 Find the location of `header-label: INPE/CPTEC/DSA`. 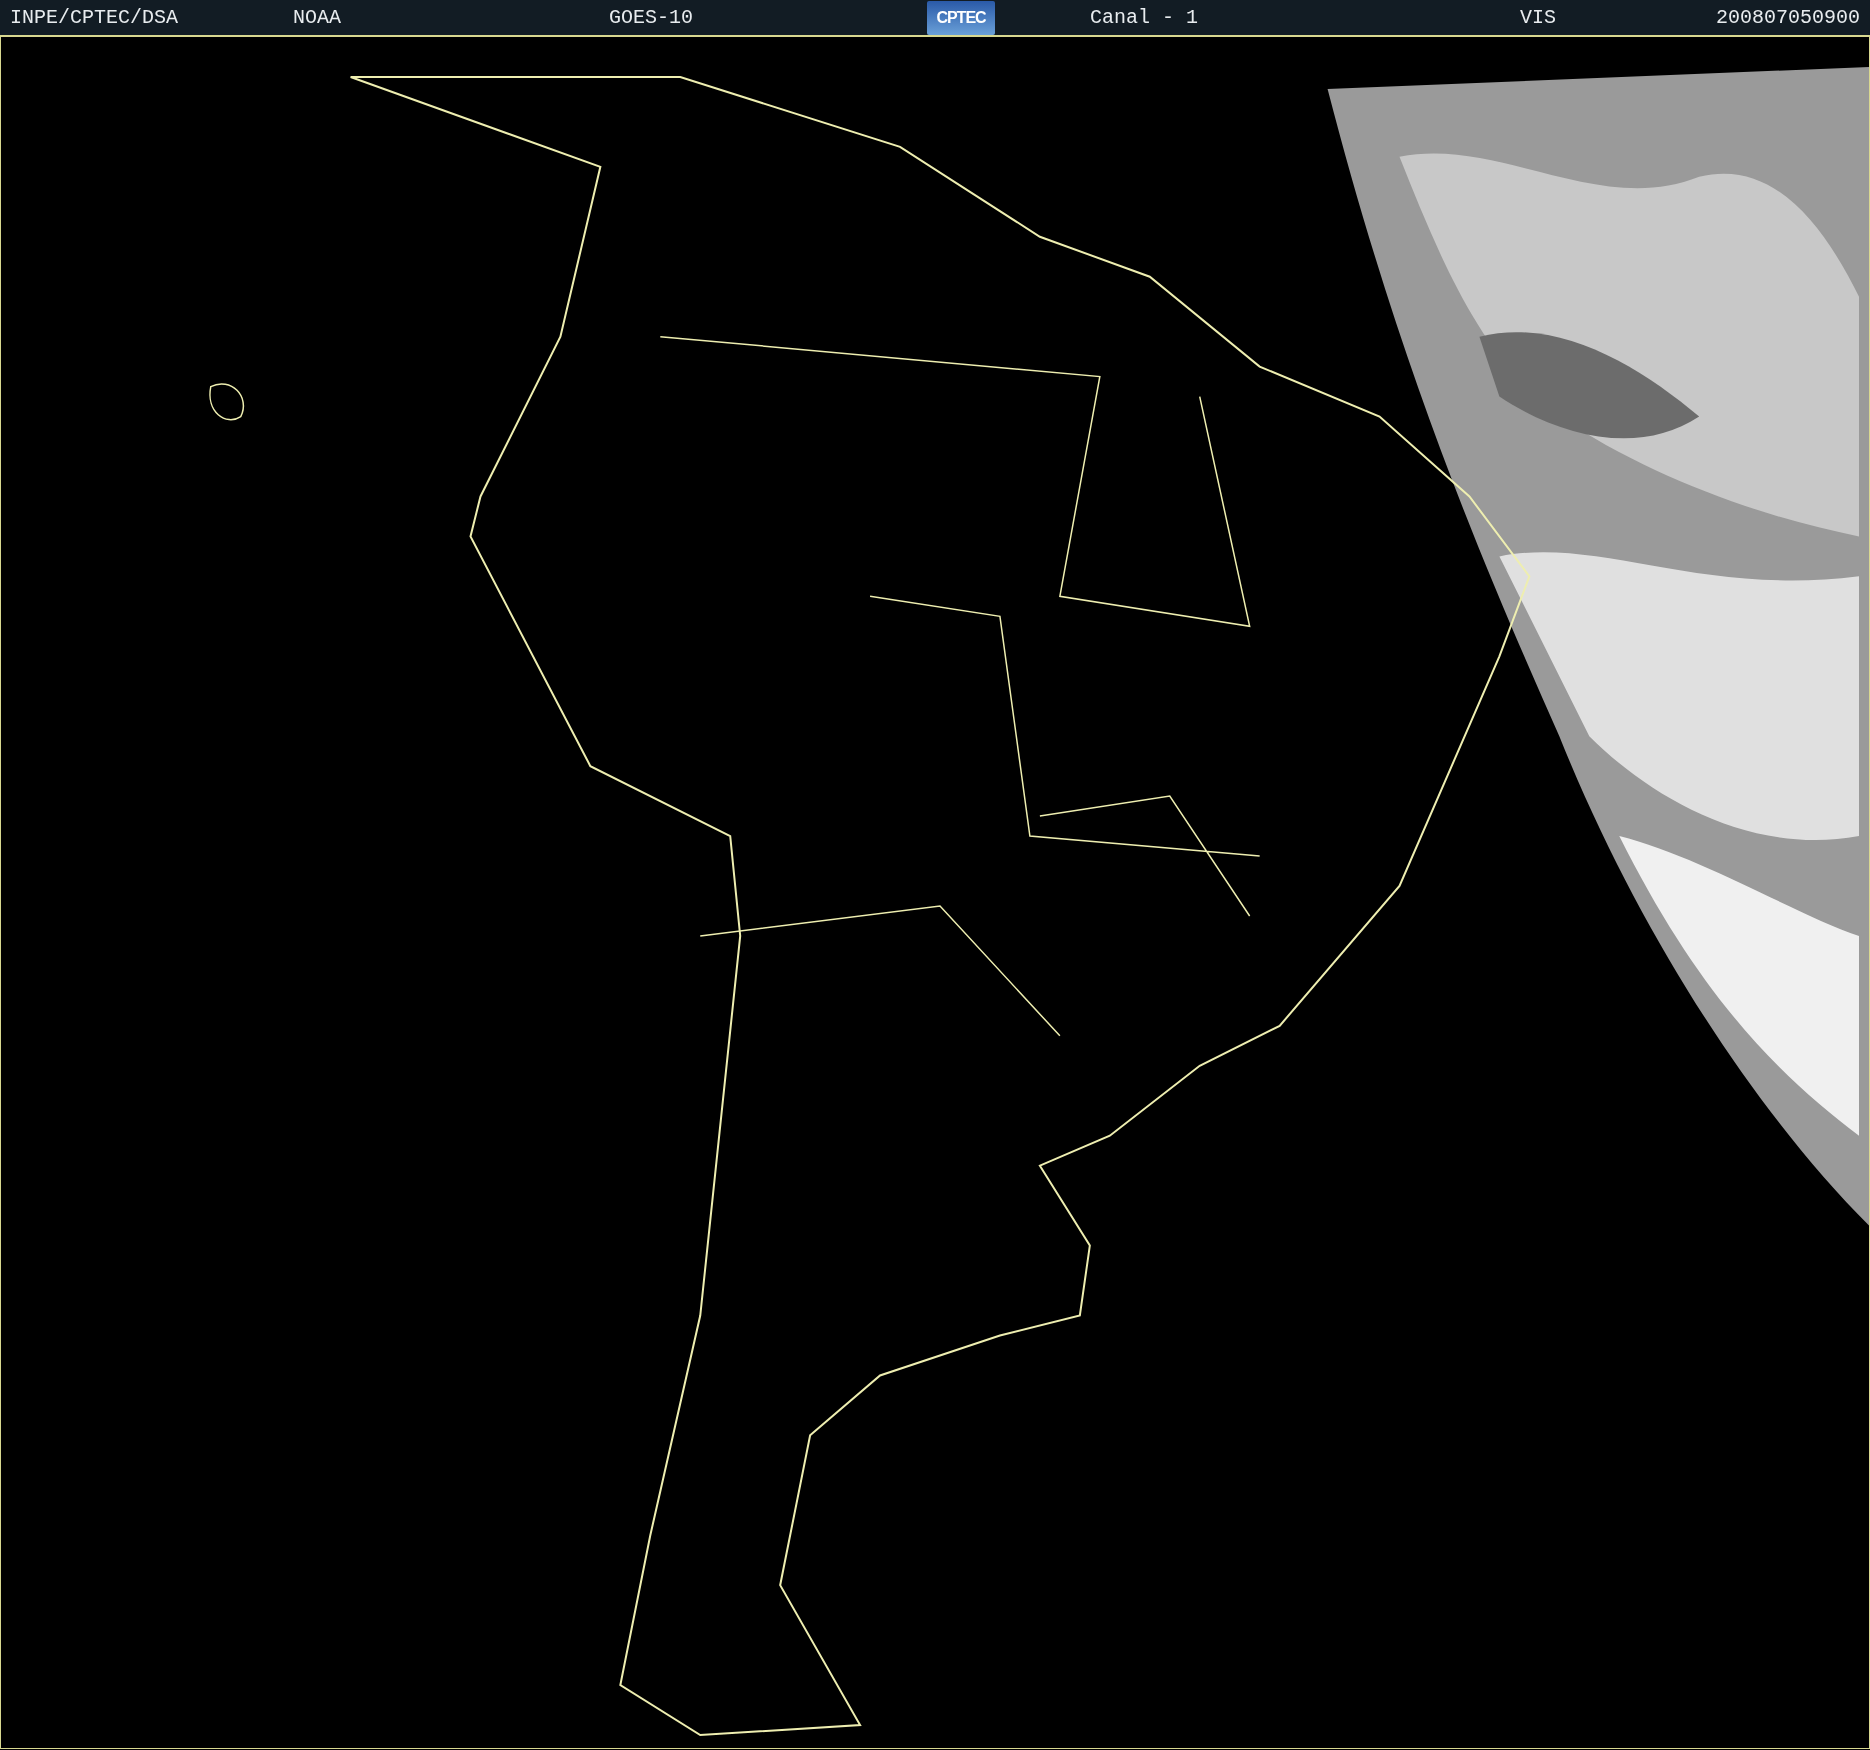

header-label: INPE/CPTEC/DSA is located at coordinates (94, 17).